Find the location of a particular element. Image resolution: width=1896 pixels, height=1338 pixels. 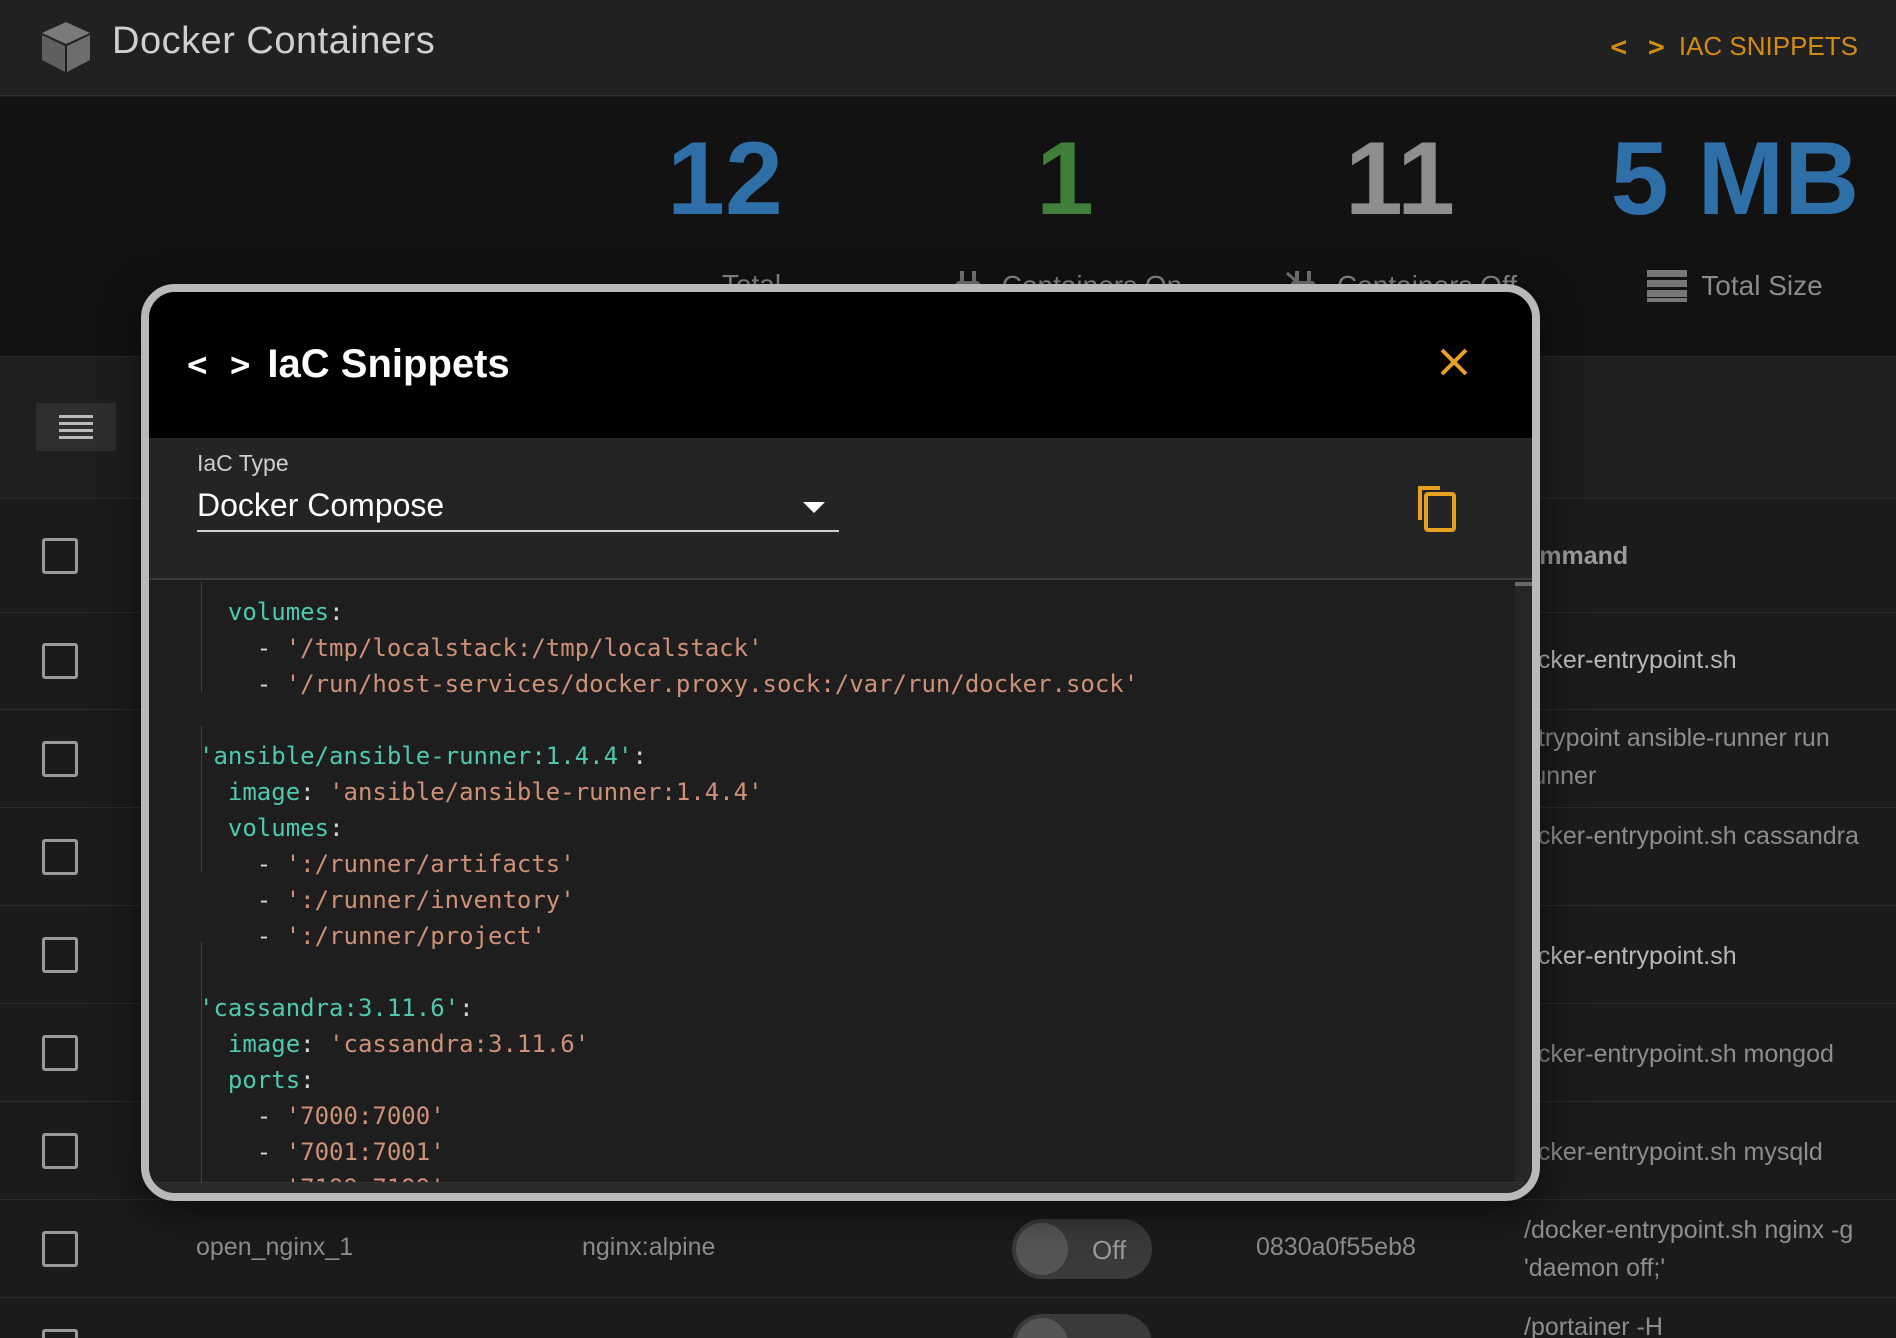

scrollbar-thumb is located at coordinates (1523, 584).